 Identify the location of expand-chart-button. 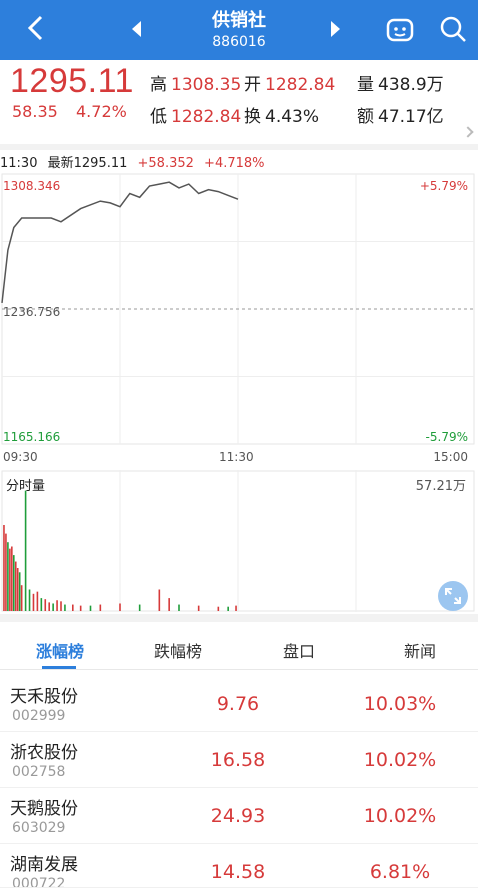
(453, 596).